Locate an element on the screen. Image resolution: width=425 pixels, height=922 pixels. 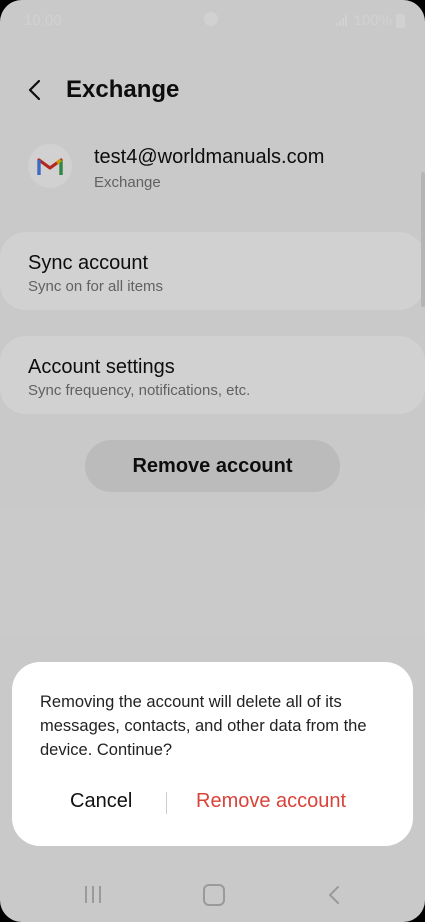
back-arrow-icon is located at coordinates (36, 90).